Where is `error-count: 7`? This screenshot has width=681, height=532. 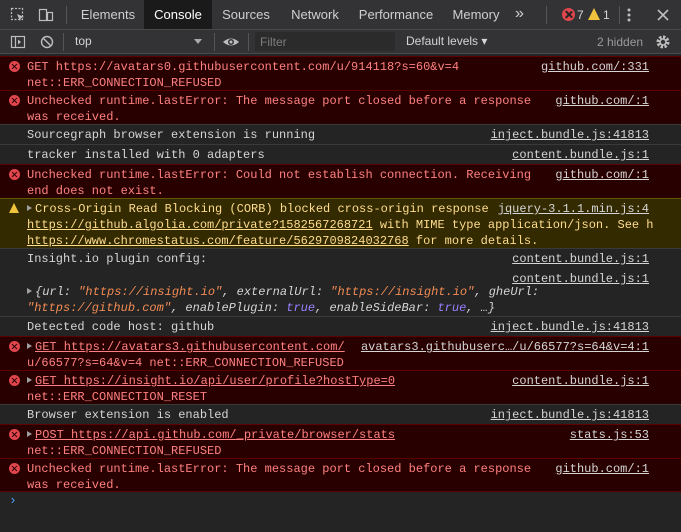
error-count: 7 is located at coordinates (580, 15).